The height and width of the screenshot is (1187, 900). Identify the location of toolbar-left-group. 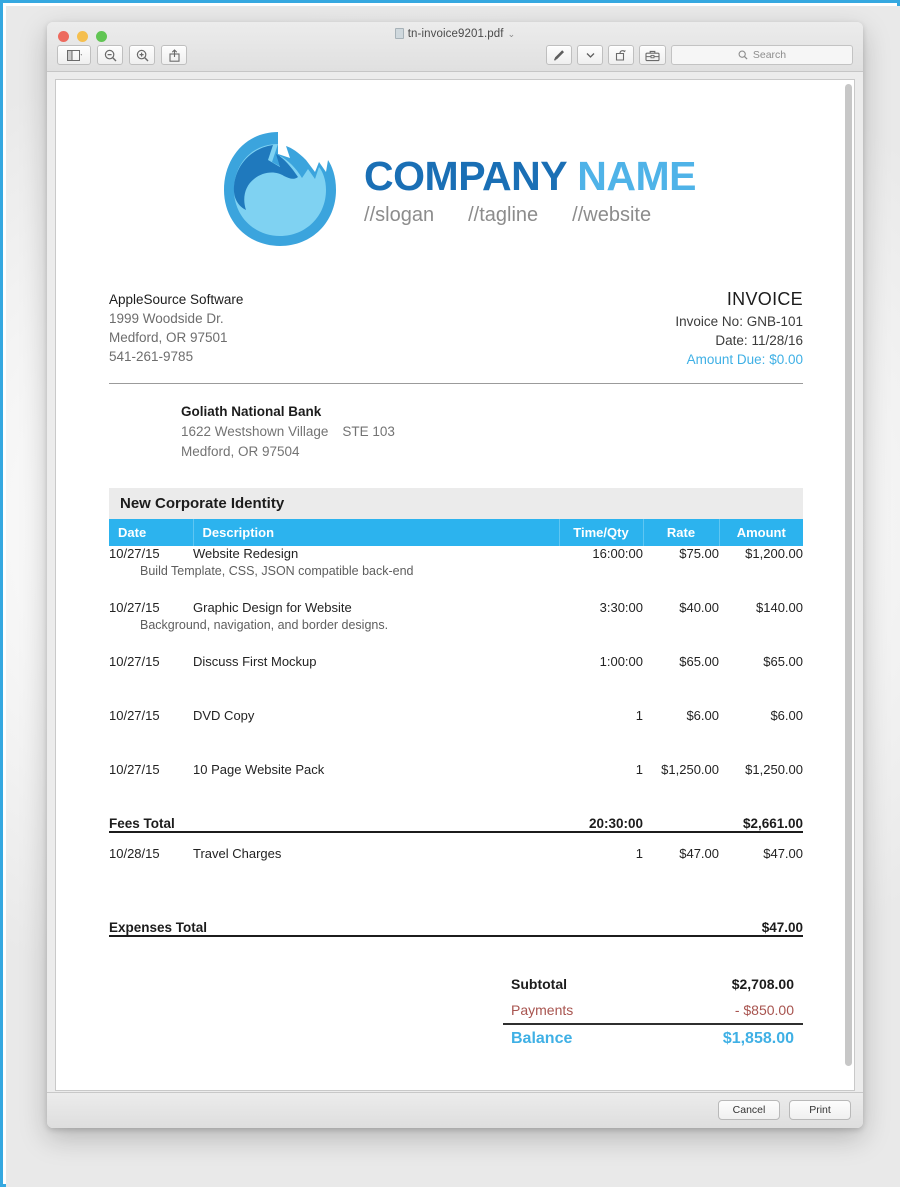
(122, 55).